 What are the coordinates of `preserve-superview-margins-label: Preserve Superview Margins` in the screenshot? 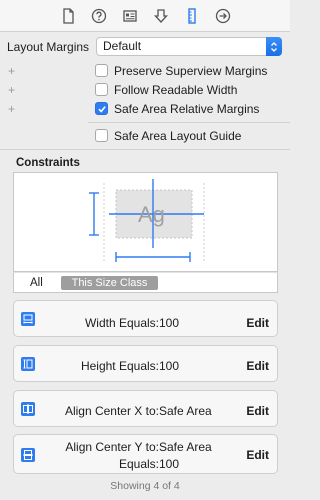 It's located at (191, 71).